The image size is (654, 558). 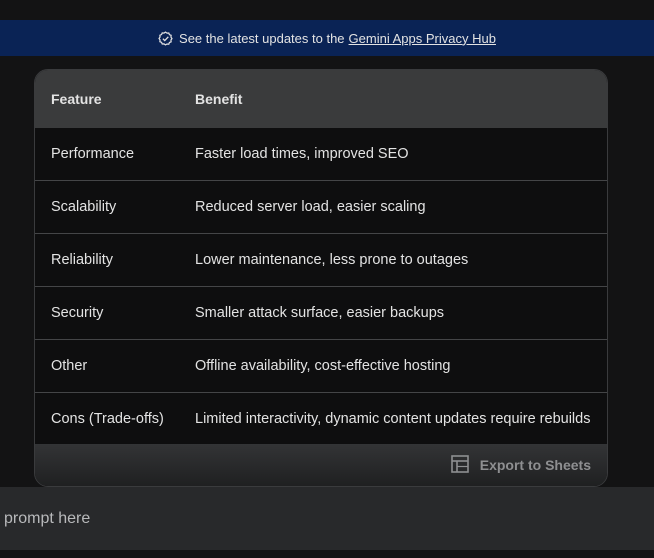 I want to click on sheets-icon, so click(x=460, y=465).